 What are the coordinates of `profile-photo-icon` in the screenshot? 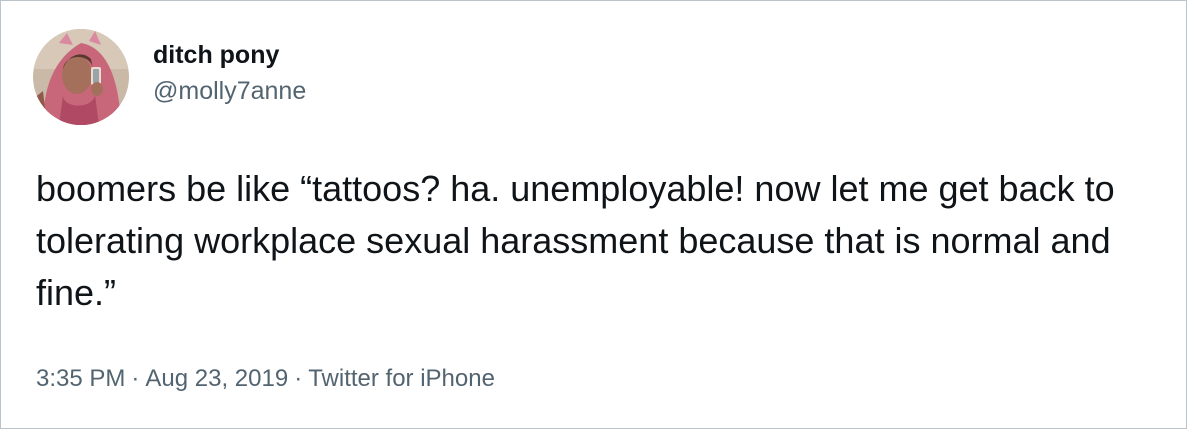 It's located at (81, 77).